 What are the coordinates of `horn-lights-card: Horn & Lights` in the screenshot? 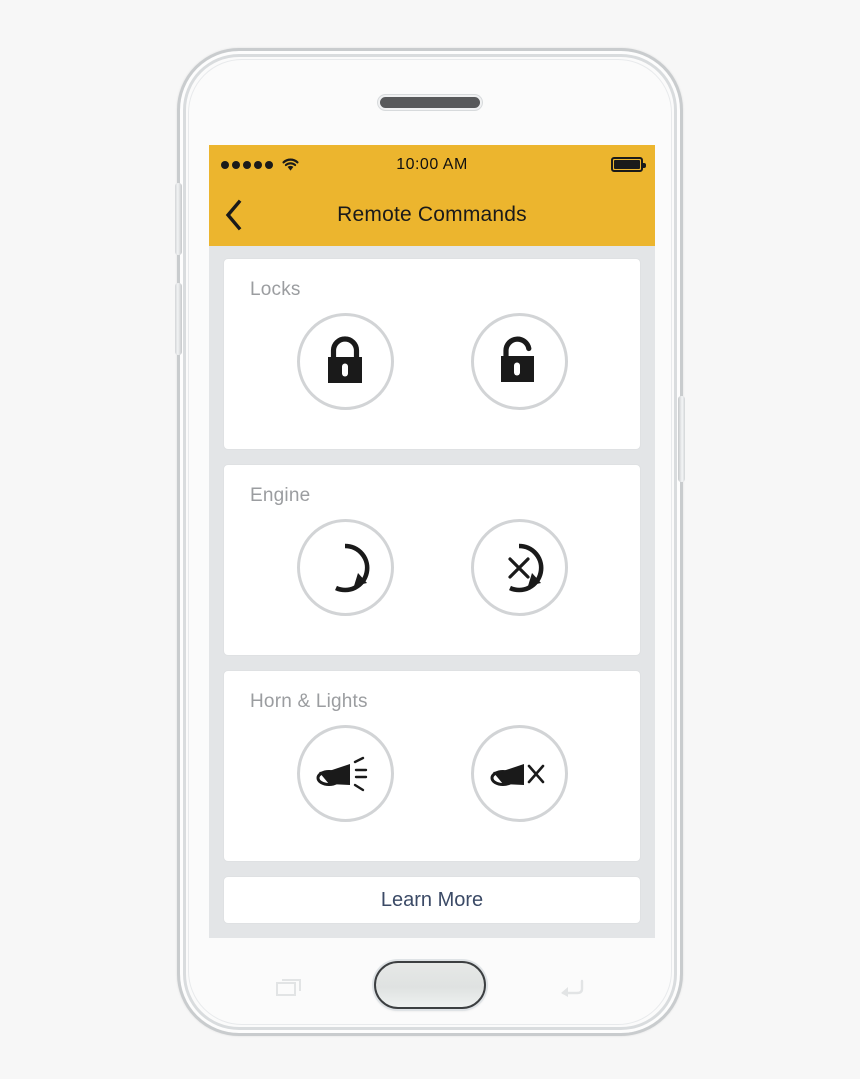 It's located at (432, 766).